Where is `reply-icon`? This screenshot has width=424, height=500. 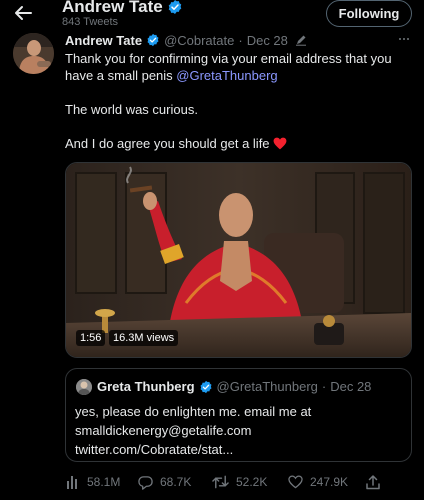 reply-icon is located at coordinates (145, 482).